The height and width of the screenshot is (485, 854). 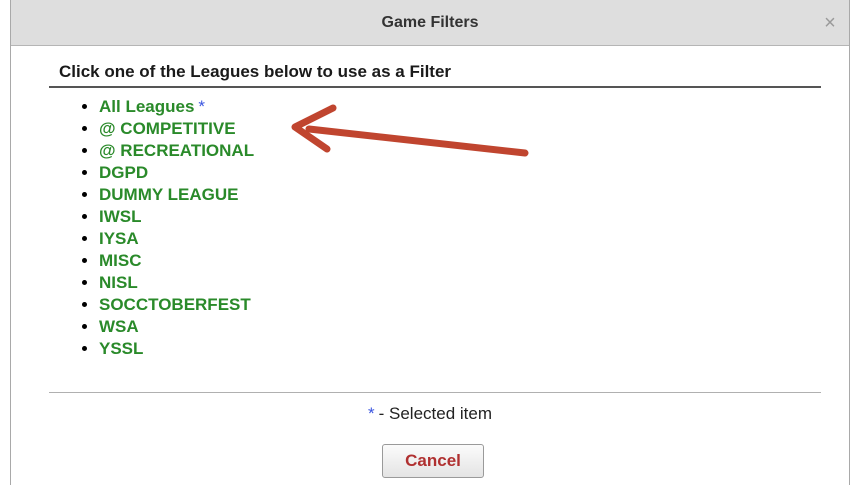 I want to click on league-link-nisl: NISL, so click(x=118, y=282).